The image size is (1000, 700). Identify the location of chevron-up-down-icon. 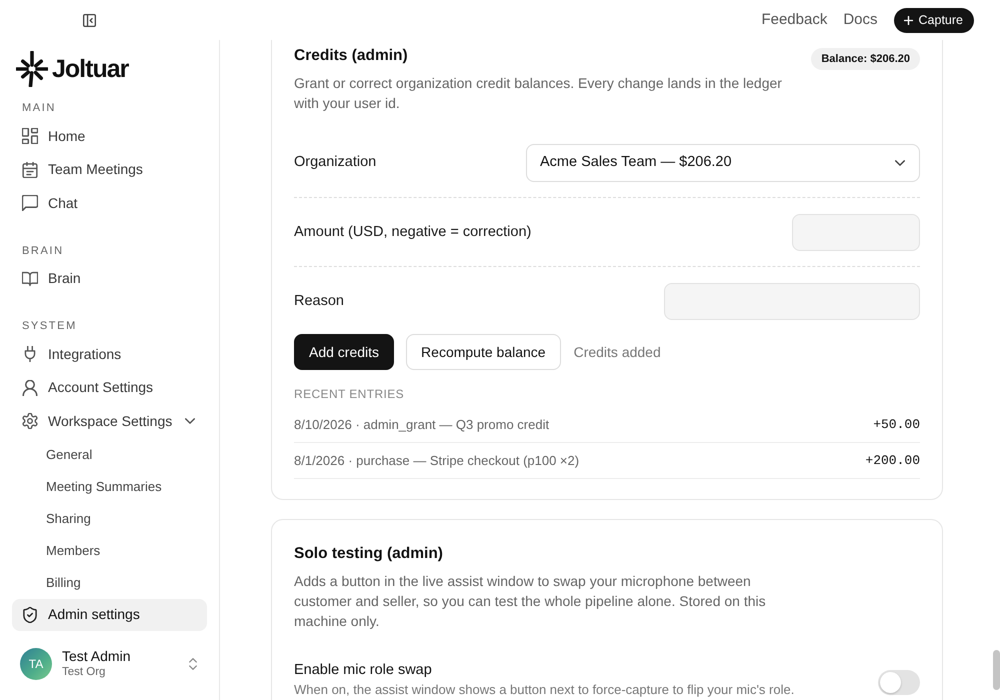
(193, 664).